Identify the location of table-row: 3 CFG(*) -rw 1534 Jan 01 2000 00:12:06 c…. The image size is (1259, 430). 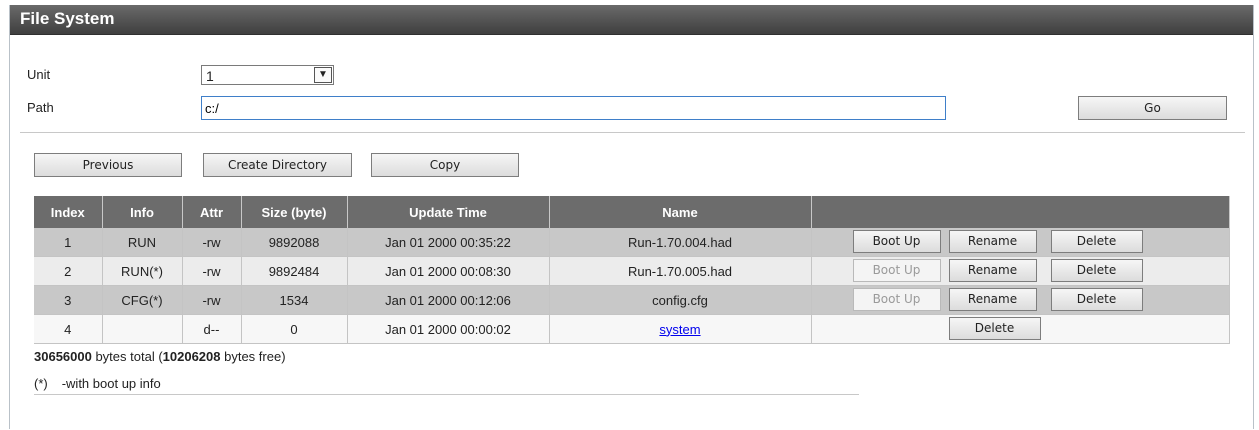
(632, 300).